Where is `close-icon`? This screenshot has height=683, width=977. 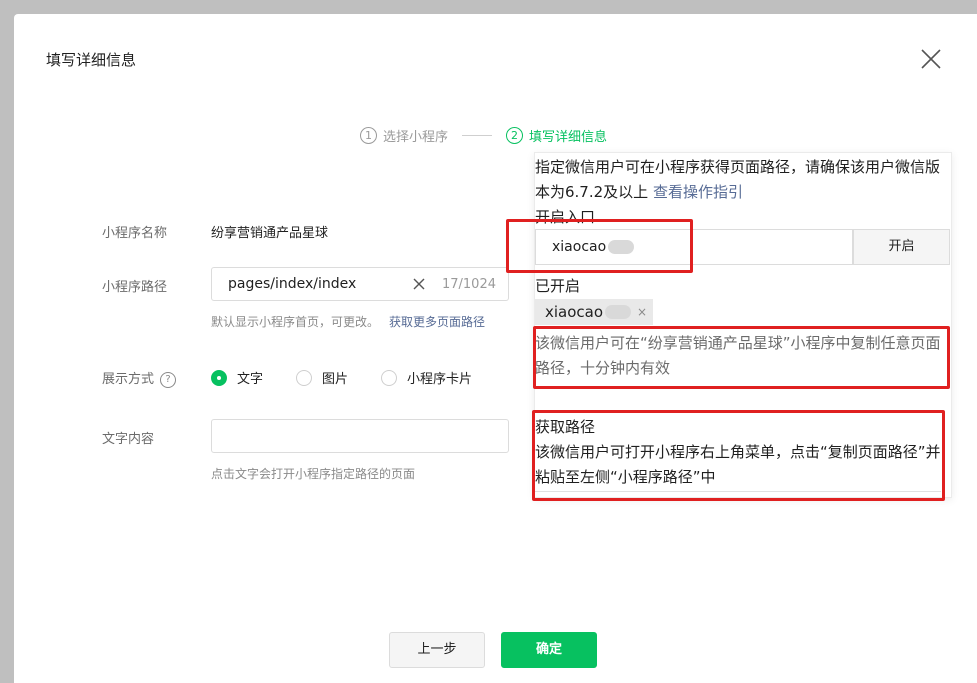 close-icon is located at coordinates (931, 59).